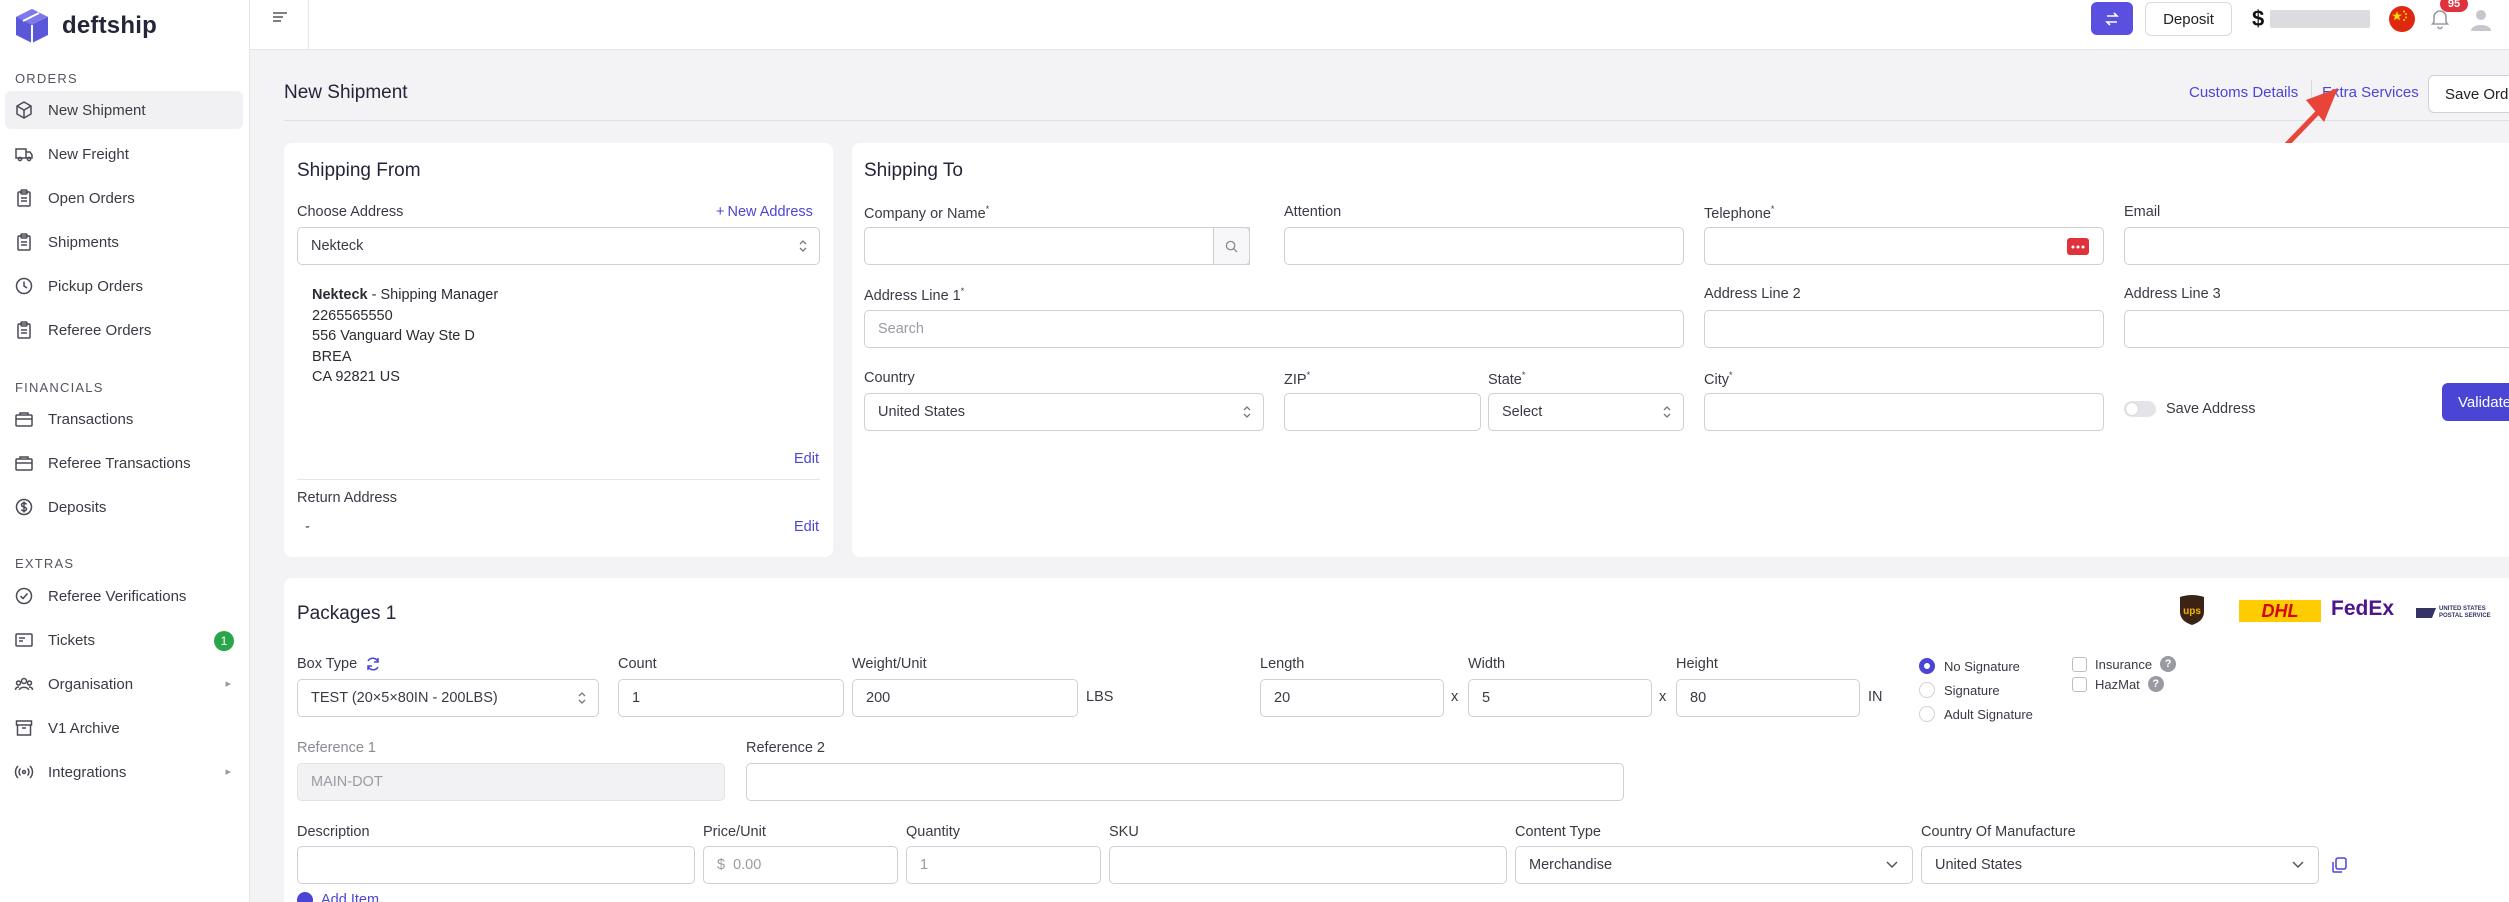 The width and height of the screenshot is (2509, 902). Describe the element at coordinates (1560, 698) in the screenshot. I see `width-input: 5` at that location.